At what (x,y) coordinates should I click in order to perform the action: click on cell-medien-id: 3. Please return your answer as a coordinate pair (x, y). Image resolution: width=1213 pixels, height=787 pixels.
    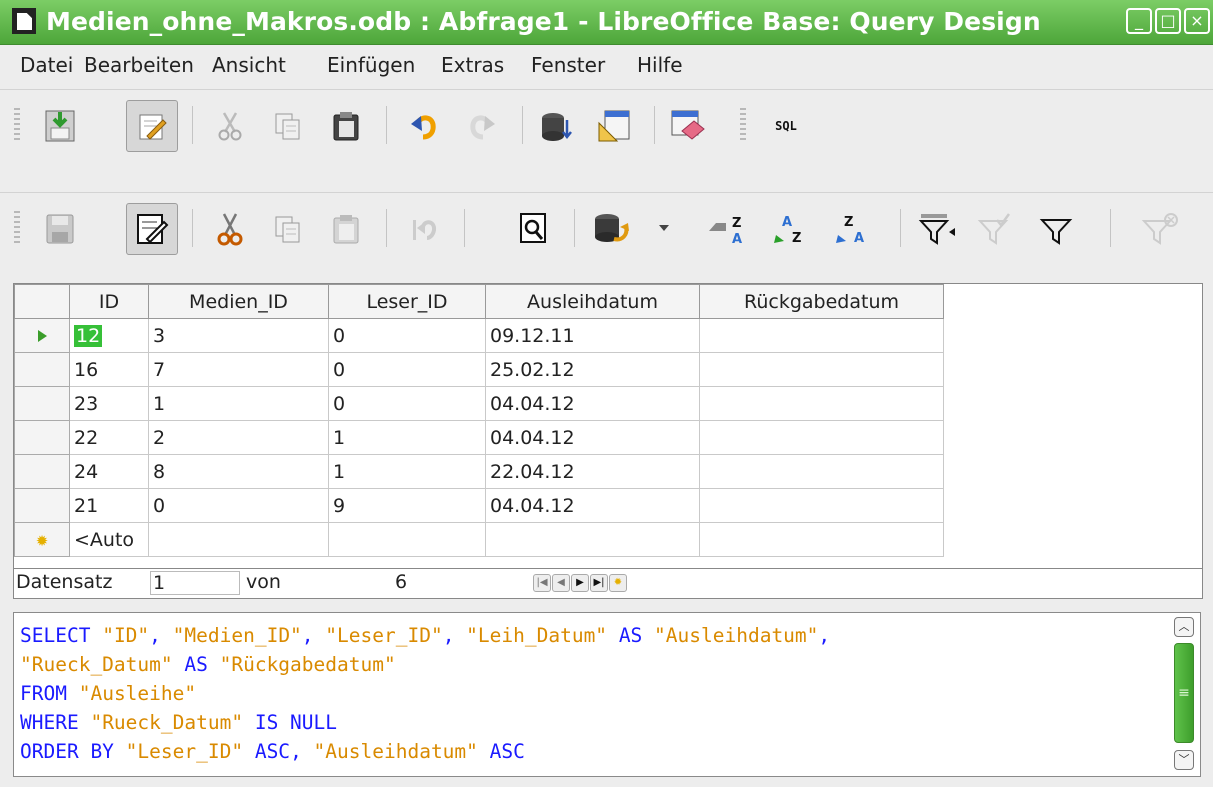
    Looking at the image, I should click on (238, 335).